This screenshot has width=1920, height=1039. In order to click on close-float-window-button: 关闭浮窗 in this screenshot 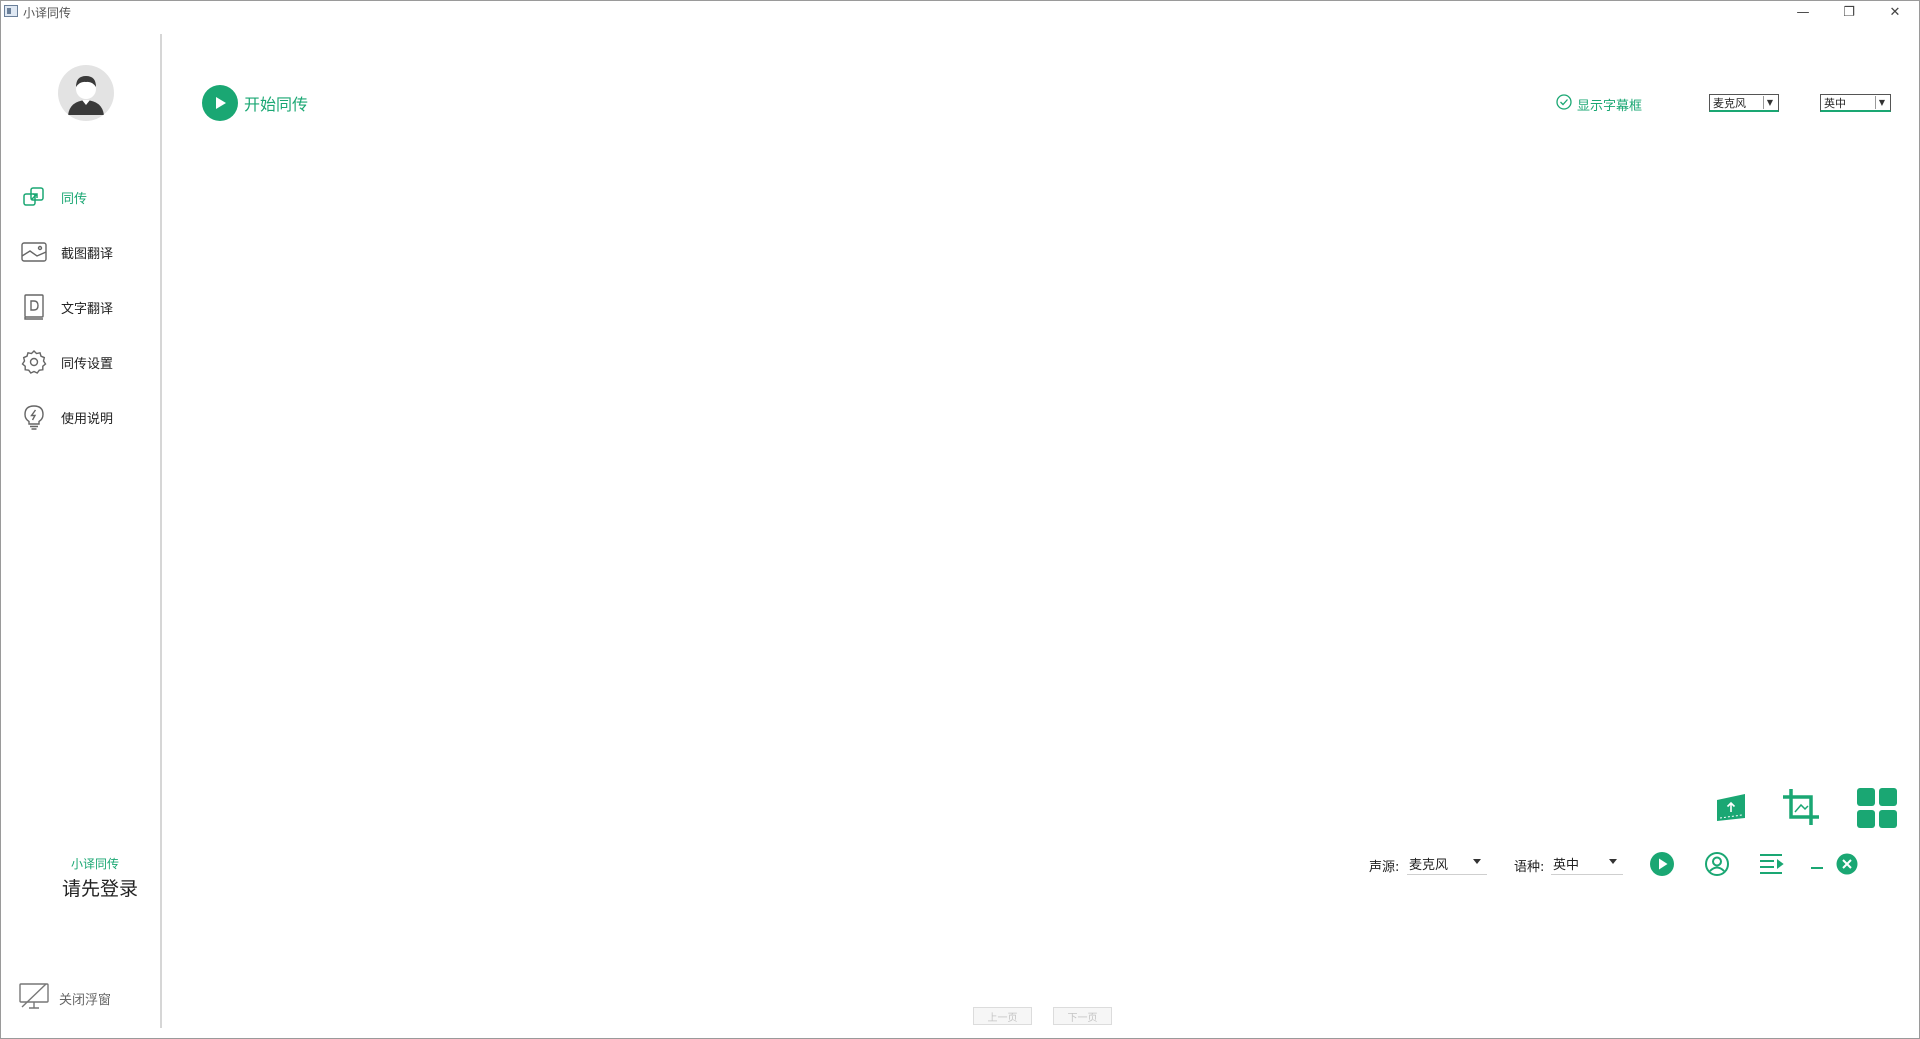, I will do `click(89, 998)`.